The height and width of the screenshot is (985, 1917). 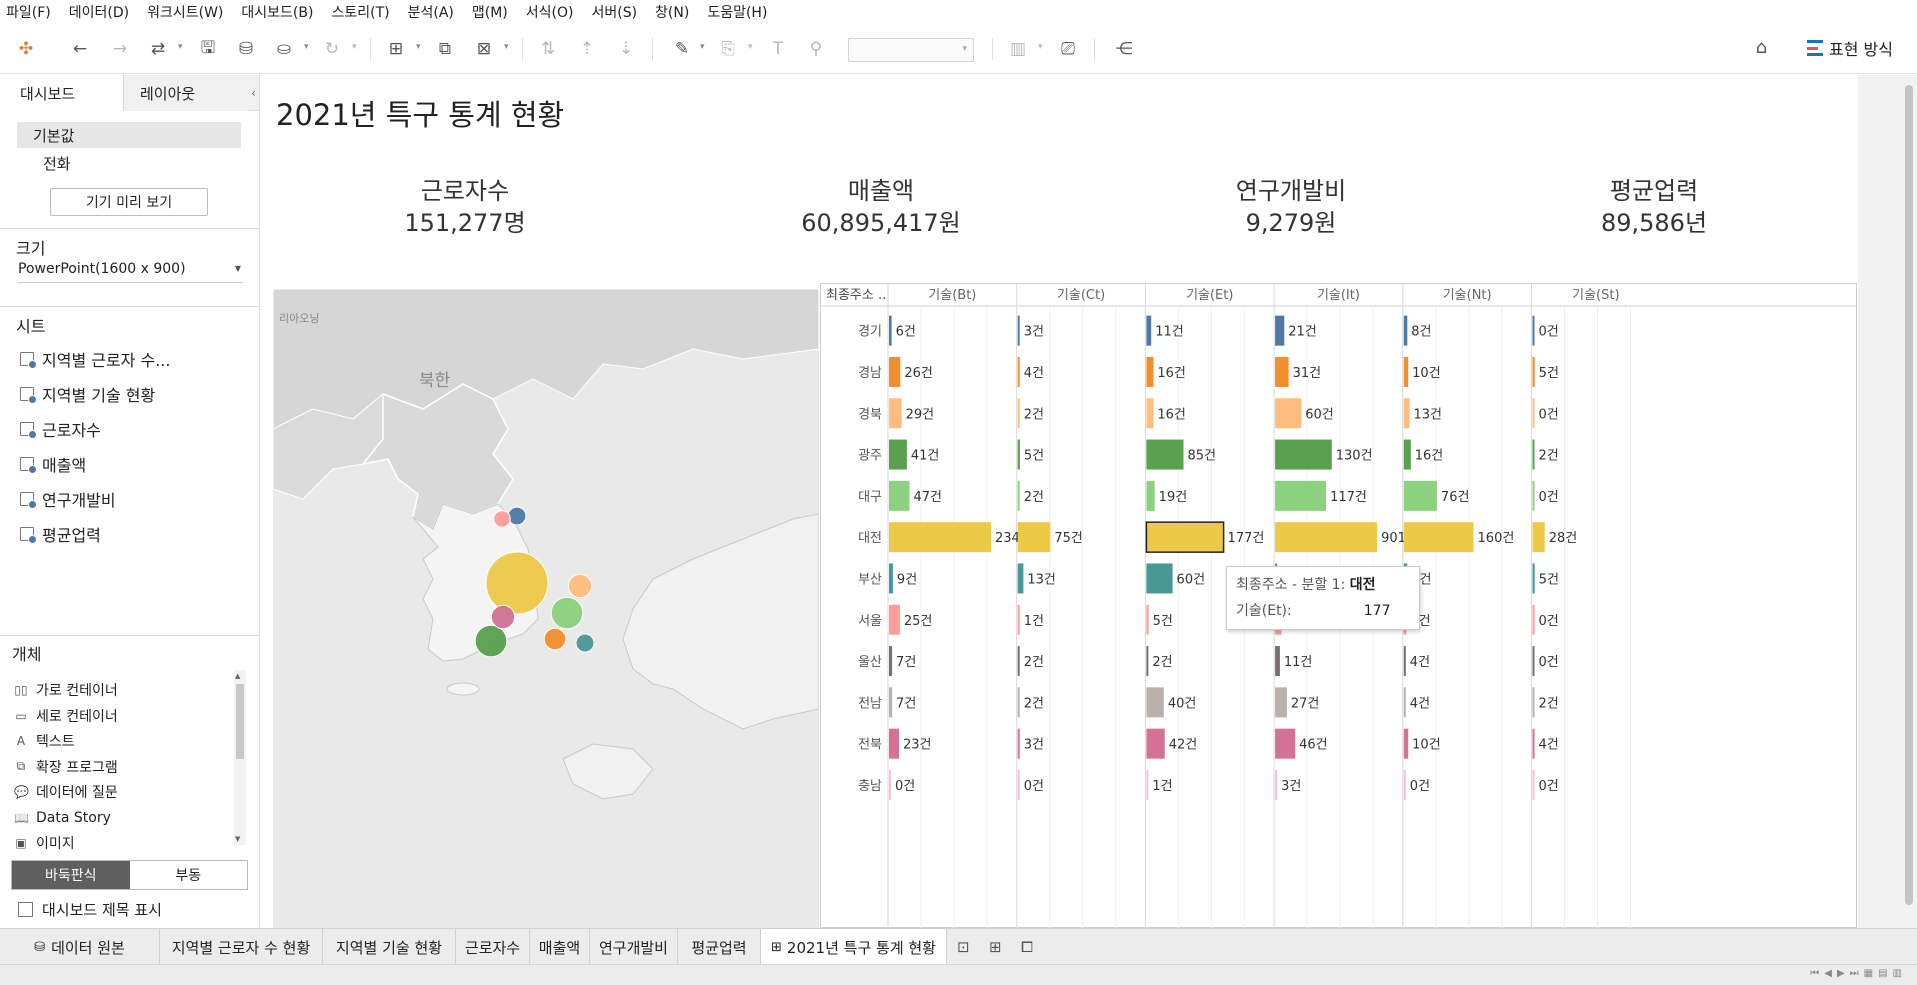 What do you see at coordinates (1858, 973) in the screenshot?
I see `sheet-navigation-icons: ⏮◀▶⏭▦▤▥` at bounding box center [1858, 973].